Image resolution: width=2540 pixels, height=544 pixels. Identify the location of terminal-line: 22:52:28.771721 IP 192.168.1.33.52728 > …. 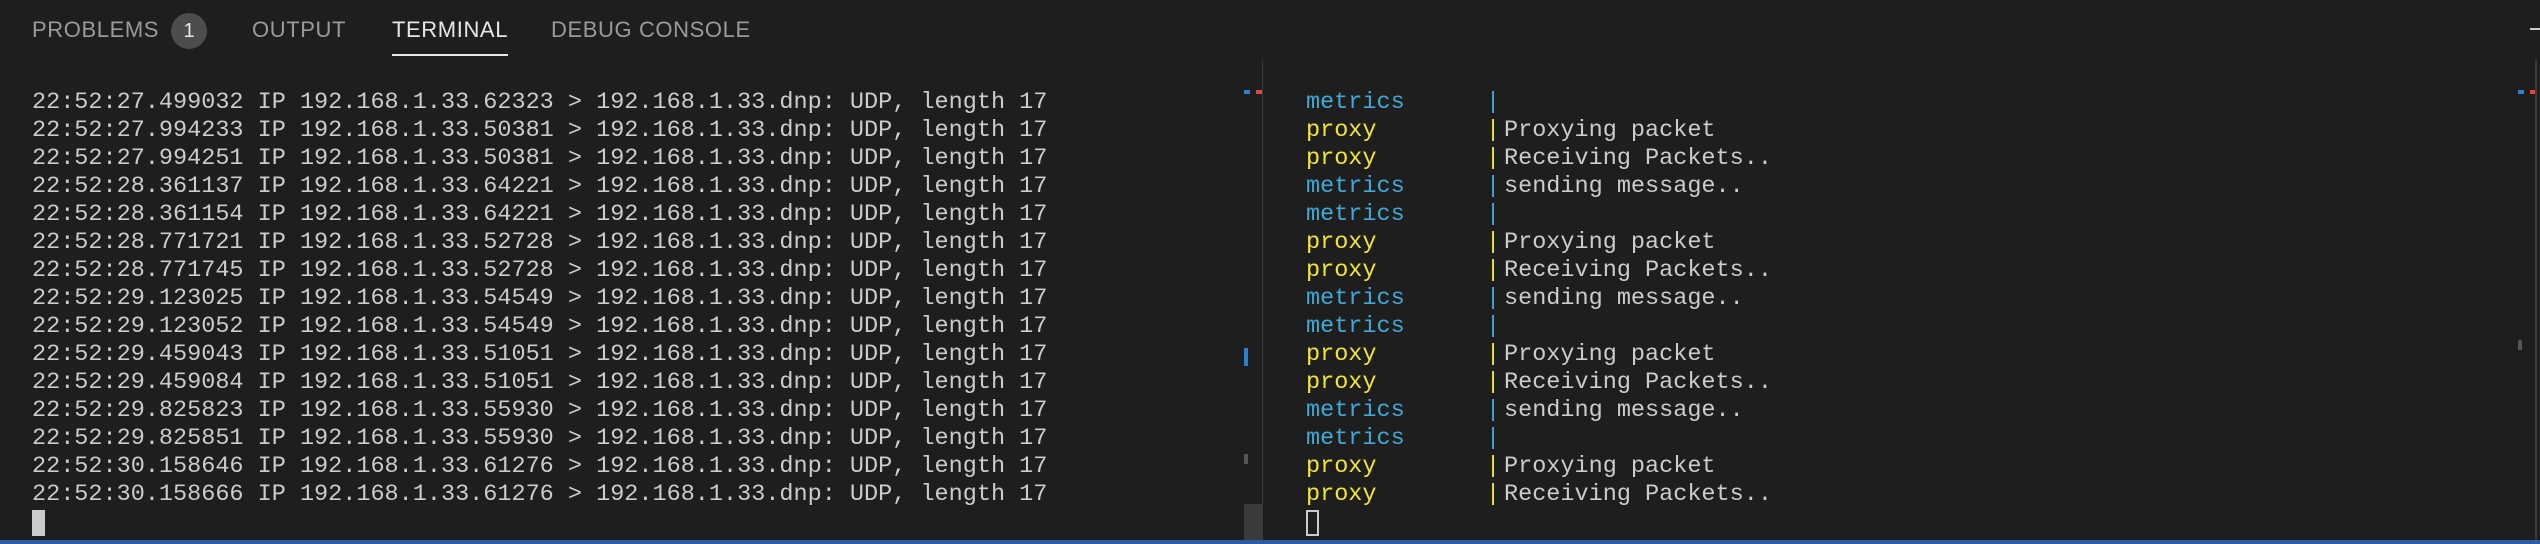
(540, 242).